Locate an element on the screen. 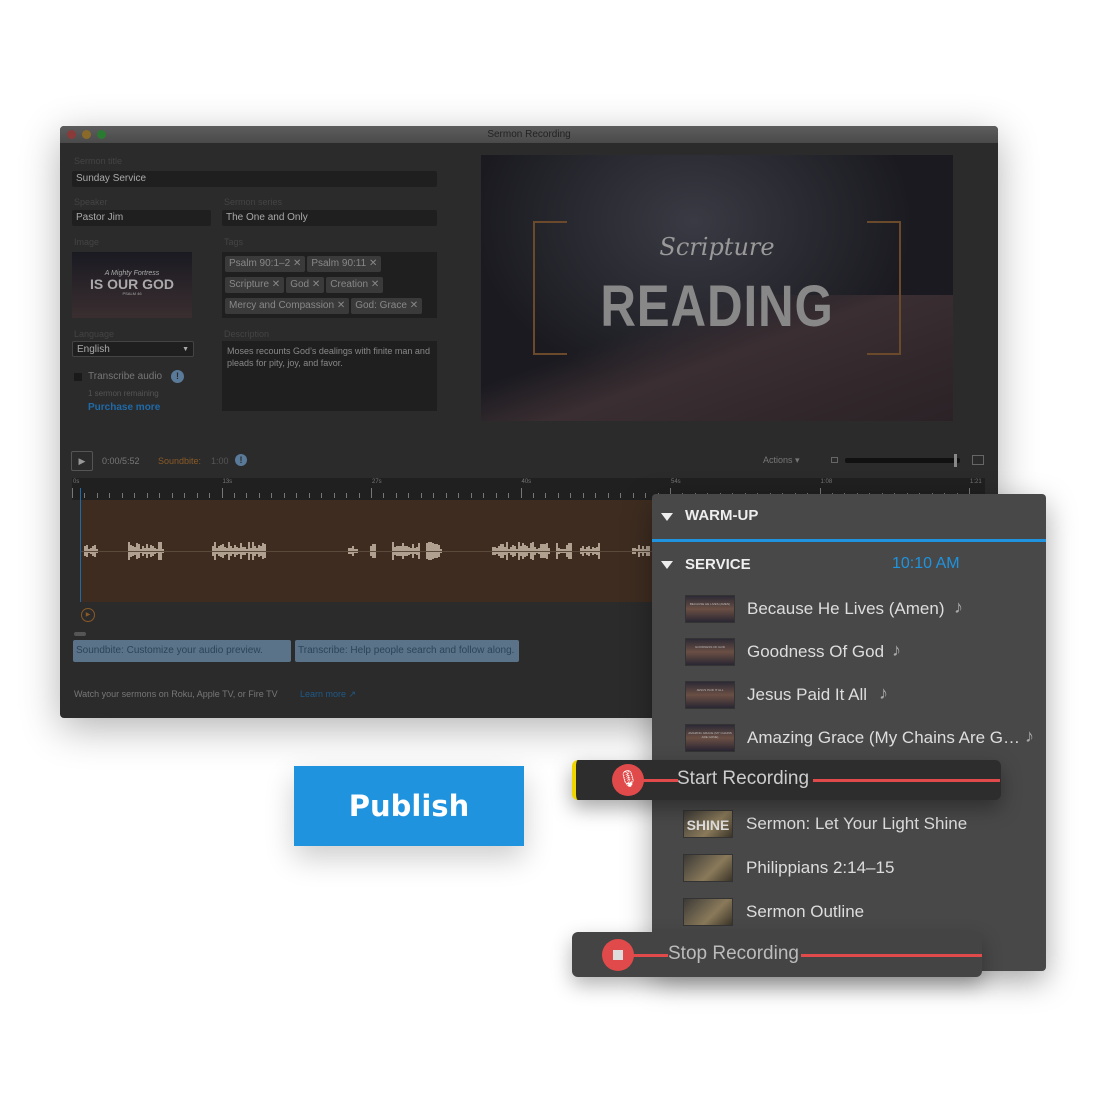  tag-label: Scripture is located at coordinates (249, 284).